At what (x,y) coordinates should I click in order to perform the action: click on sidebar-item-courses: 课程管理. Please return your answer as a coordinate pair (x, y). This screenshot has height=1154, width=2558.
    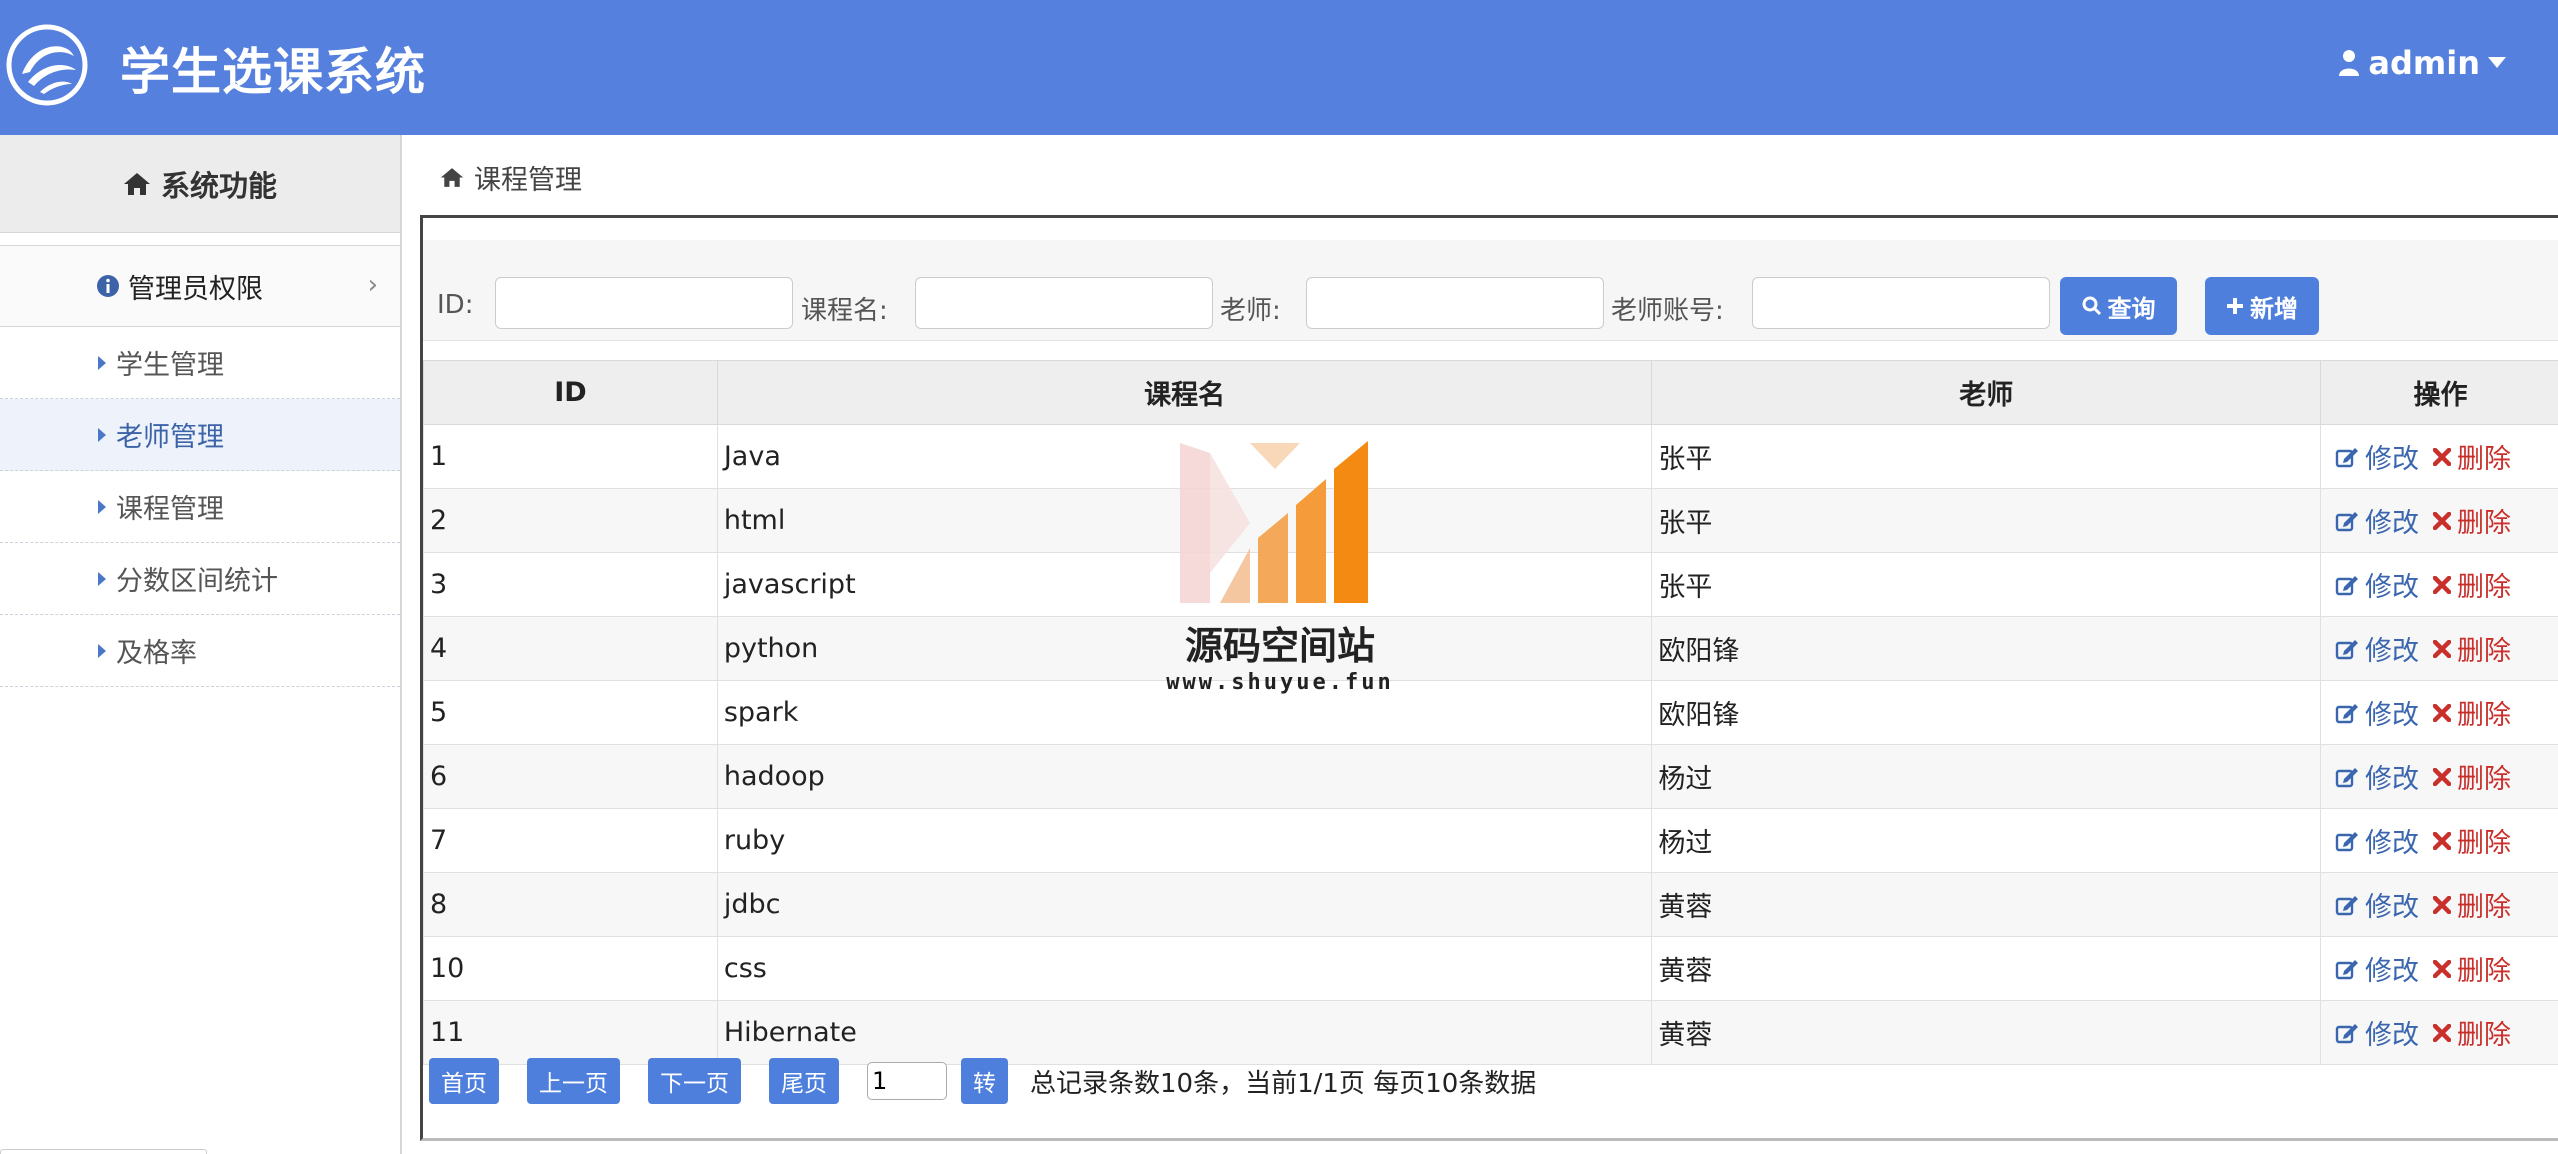
    Looking at the image, I should click on (200, 507).